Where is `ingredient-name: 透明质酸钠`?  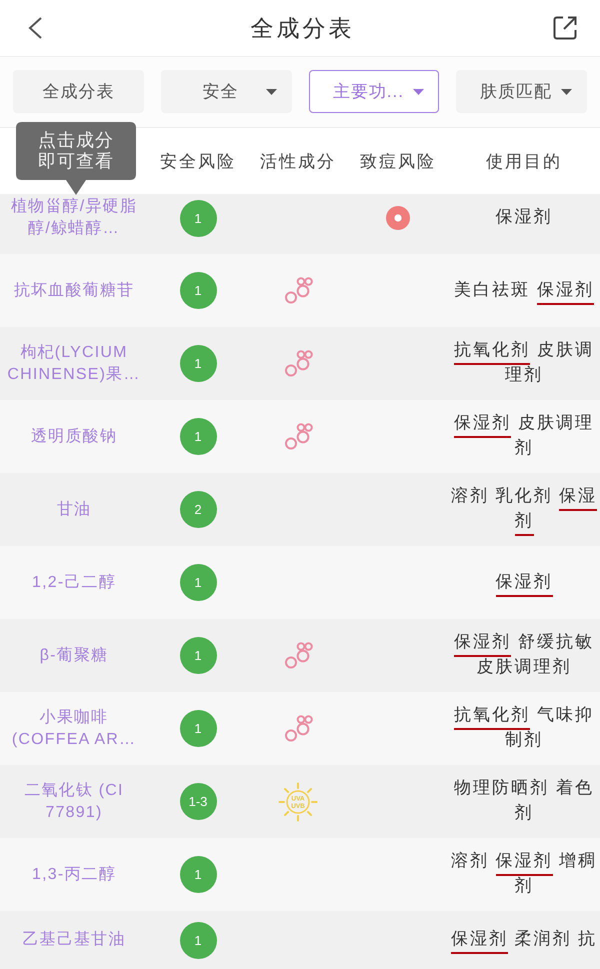 ingredient-name: 透明质酸钠 is located at coordinates (74, 437).